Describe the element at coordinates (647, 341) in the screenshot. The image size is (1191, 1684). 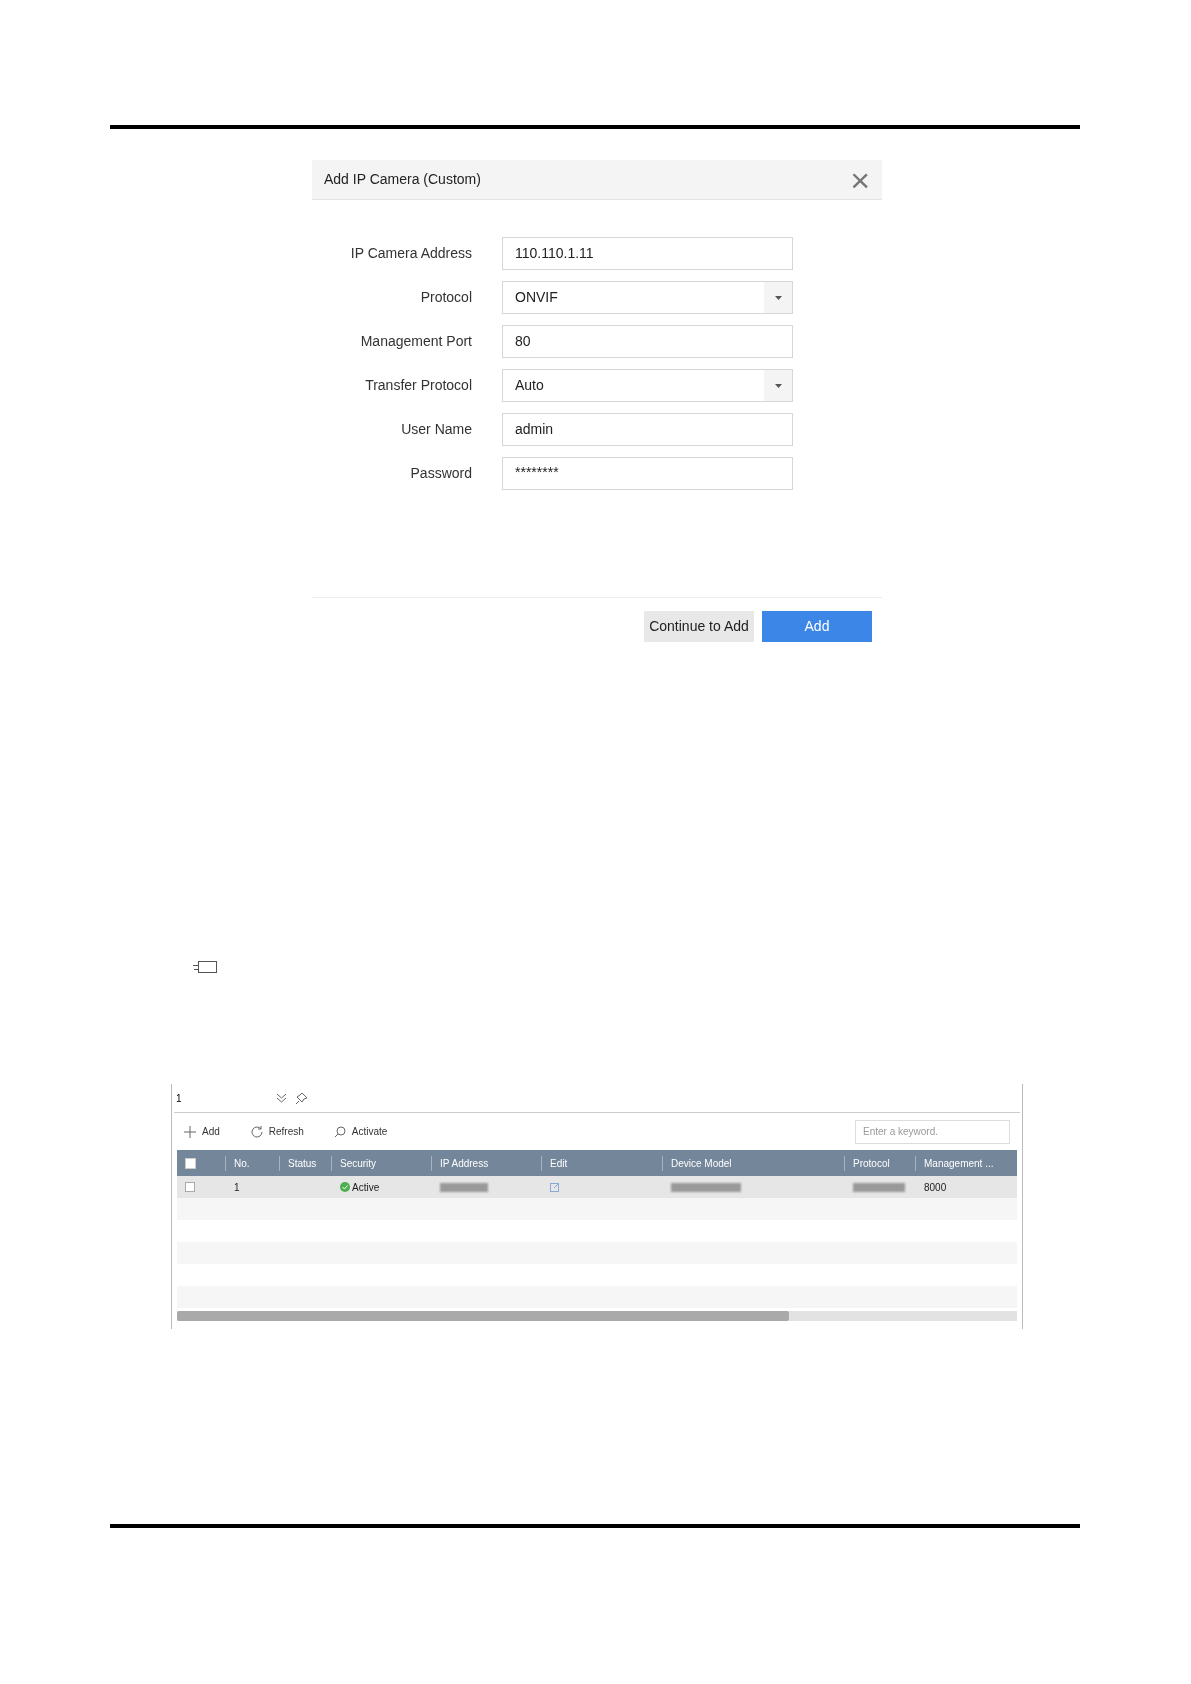
I see `input-field: 80` at that location.